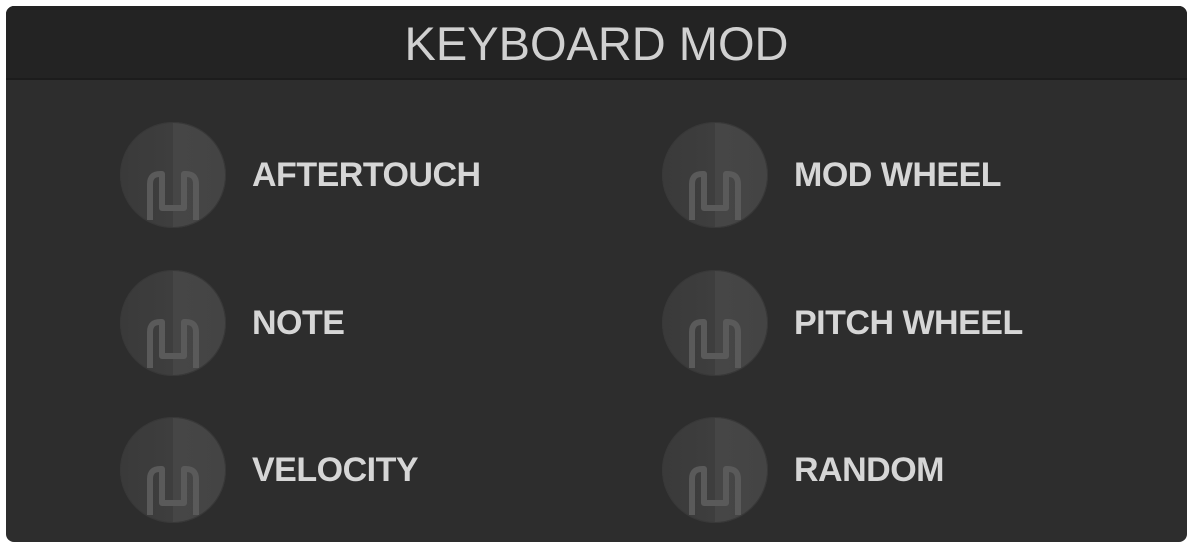  I want to click on panel-header: KEYBOARD MOD, so click(596, 43).